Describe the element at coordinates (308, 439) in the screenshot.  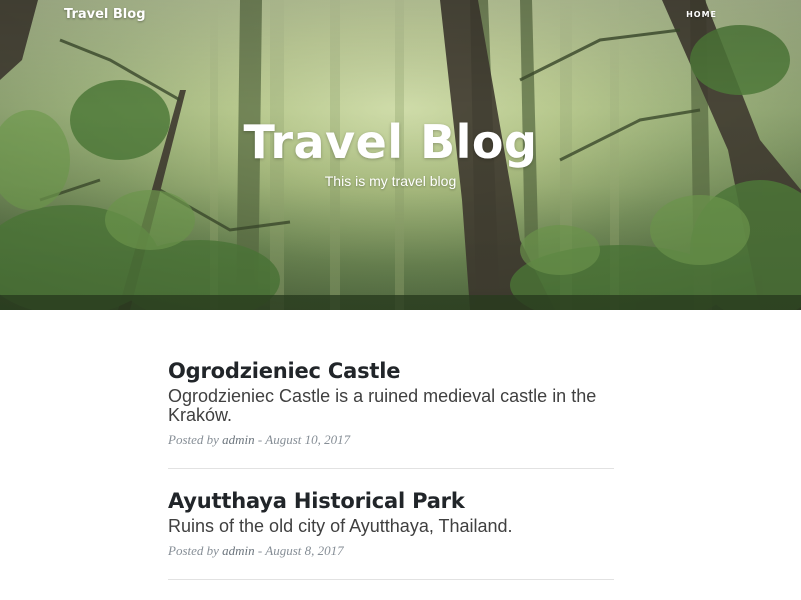
I see `post-date: August 10, 2017` at that location.